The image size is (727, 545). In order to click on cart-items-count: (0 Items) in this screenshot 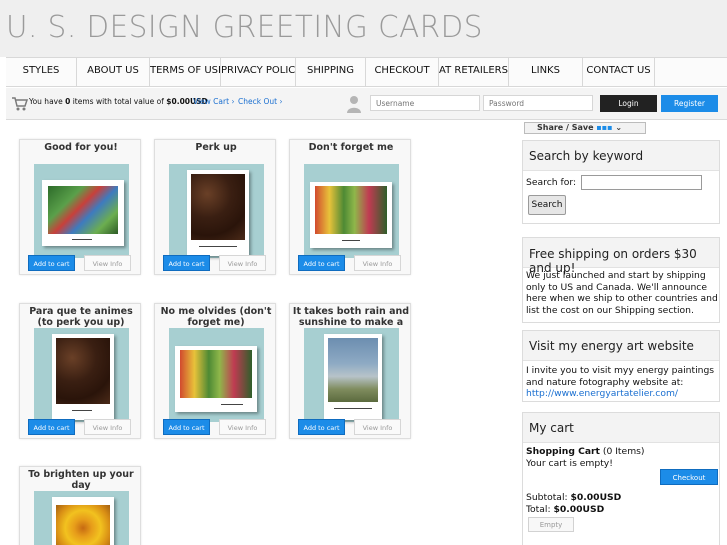, I will do `click(623, 451)`.